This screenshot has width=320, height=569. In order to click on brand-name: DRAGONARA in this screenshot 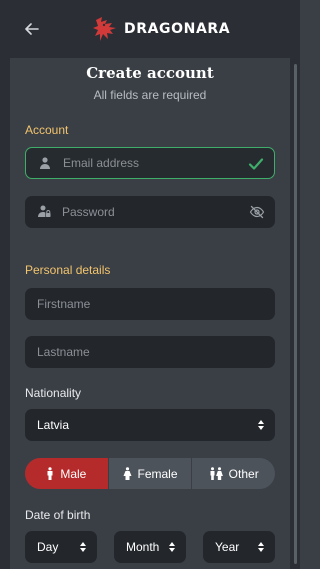, I will do `click(177, 29)`.